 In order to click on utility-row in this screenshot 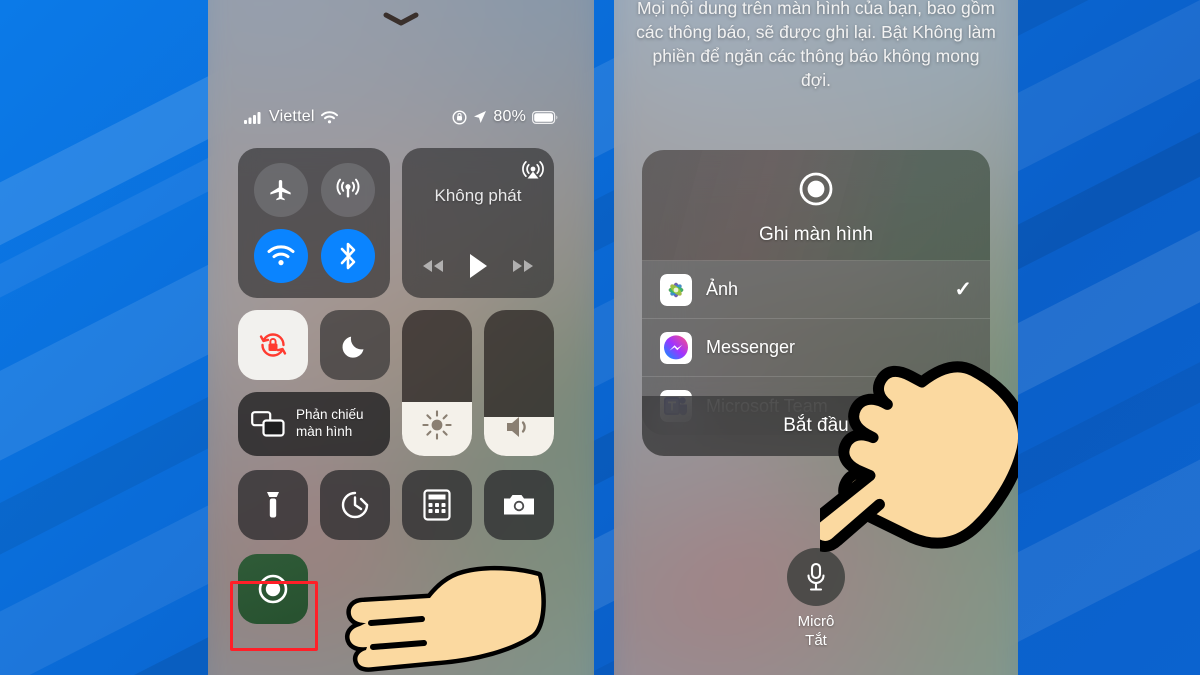, I will do `click(401, 505)`.